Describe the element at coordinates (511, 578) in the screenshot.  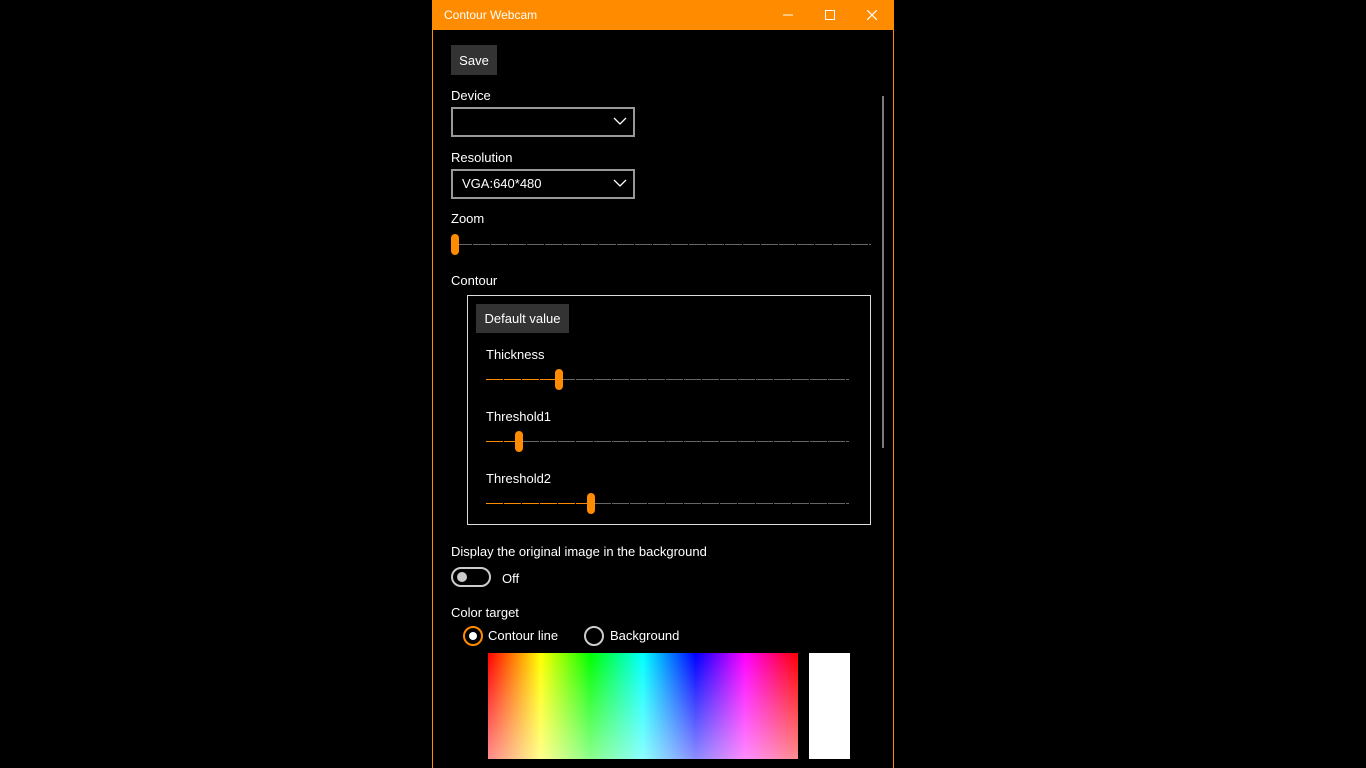
I see `toggle-state-text: Off` at that location.